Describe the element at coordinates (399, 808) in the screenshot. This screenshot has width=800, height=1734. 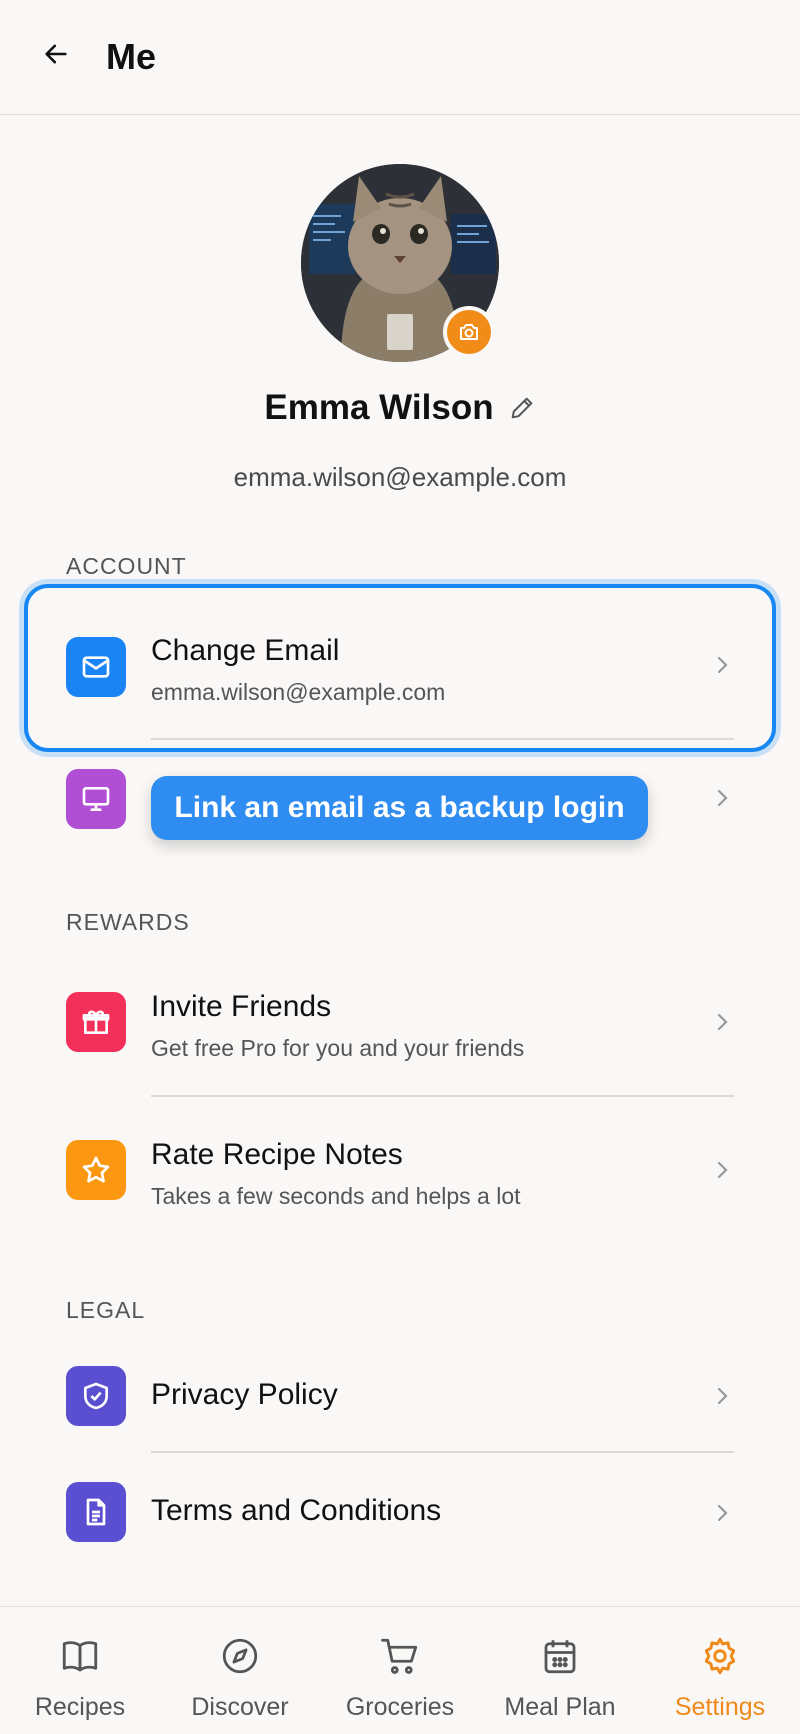
I see `tooltip: Link an email as a backup login` at that location.